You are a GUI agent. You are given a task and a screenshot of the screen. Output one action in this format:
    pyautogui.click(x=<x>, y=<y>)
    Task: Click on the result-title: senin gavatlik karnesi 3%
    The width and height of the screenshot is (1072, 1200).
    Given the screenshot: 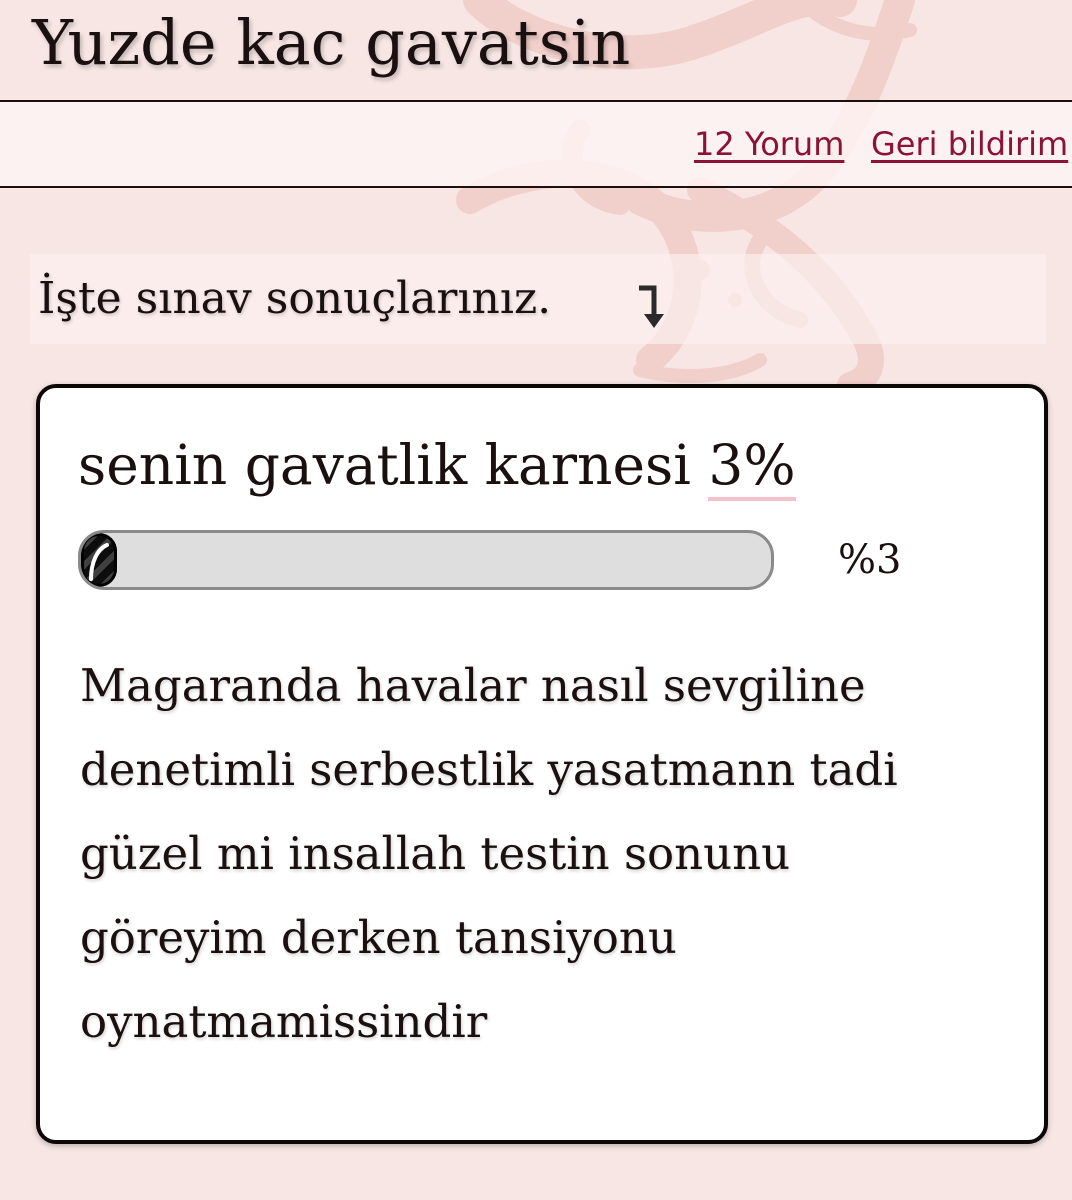 What is the action you would take?
    pyautogui.click(x=437, y=465)
    